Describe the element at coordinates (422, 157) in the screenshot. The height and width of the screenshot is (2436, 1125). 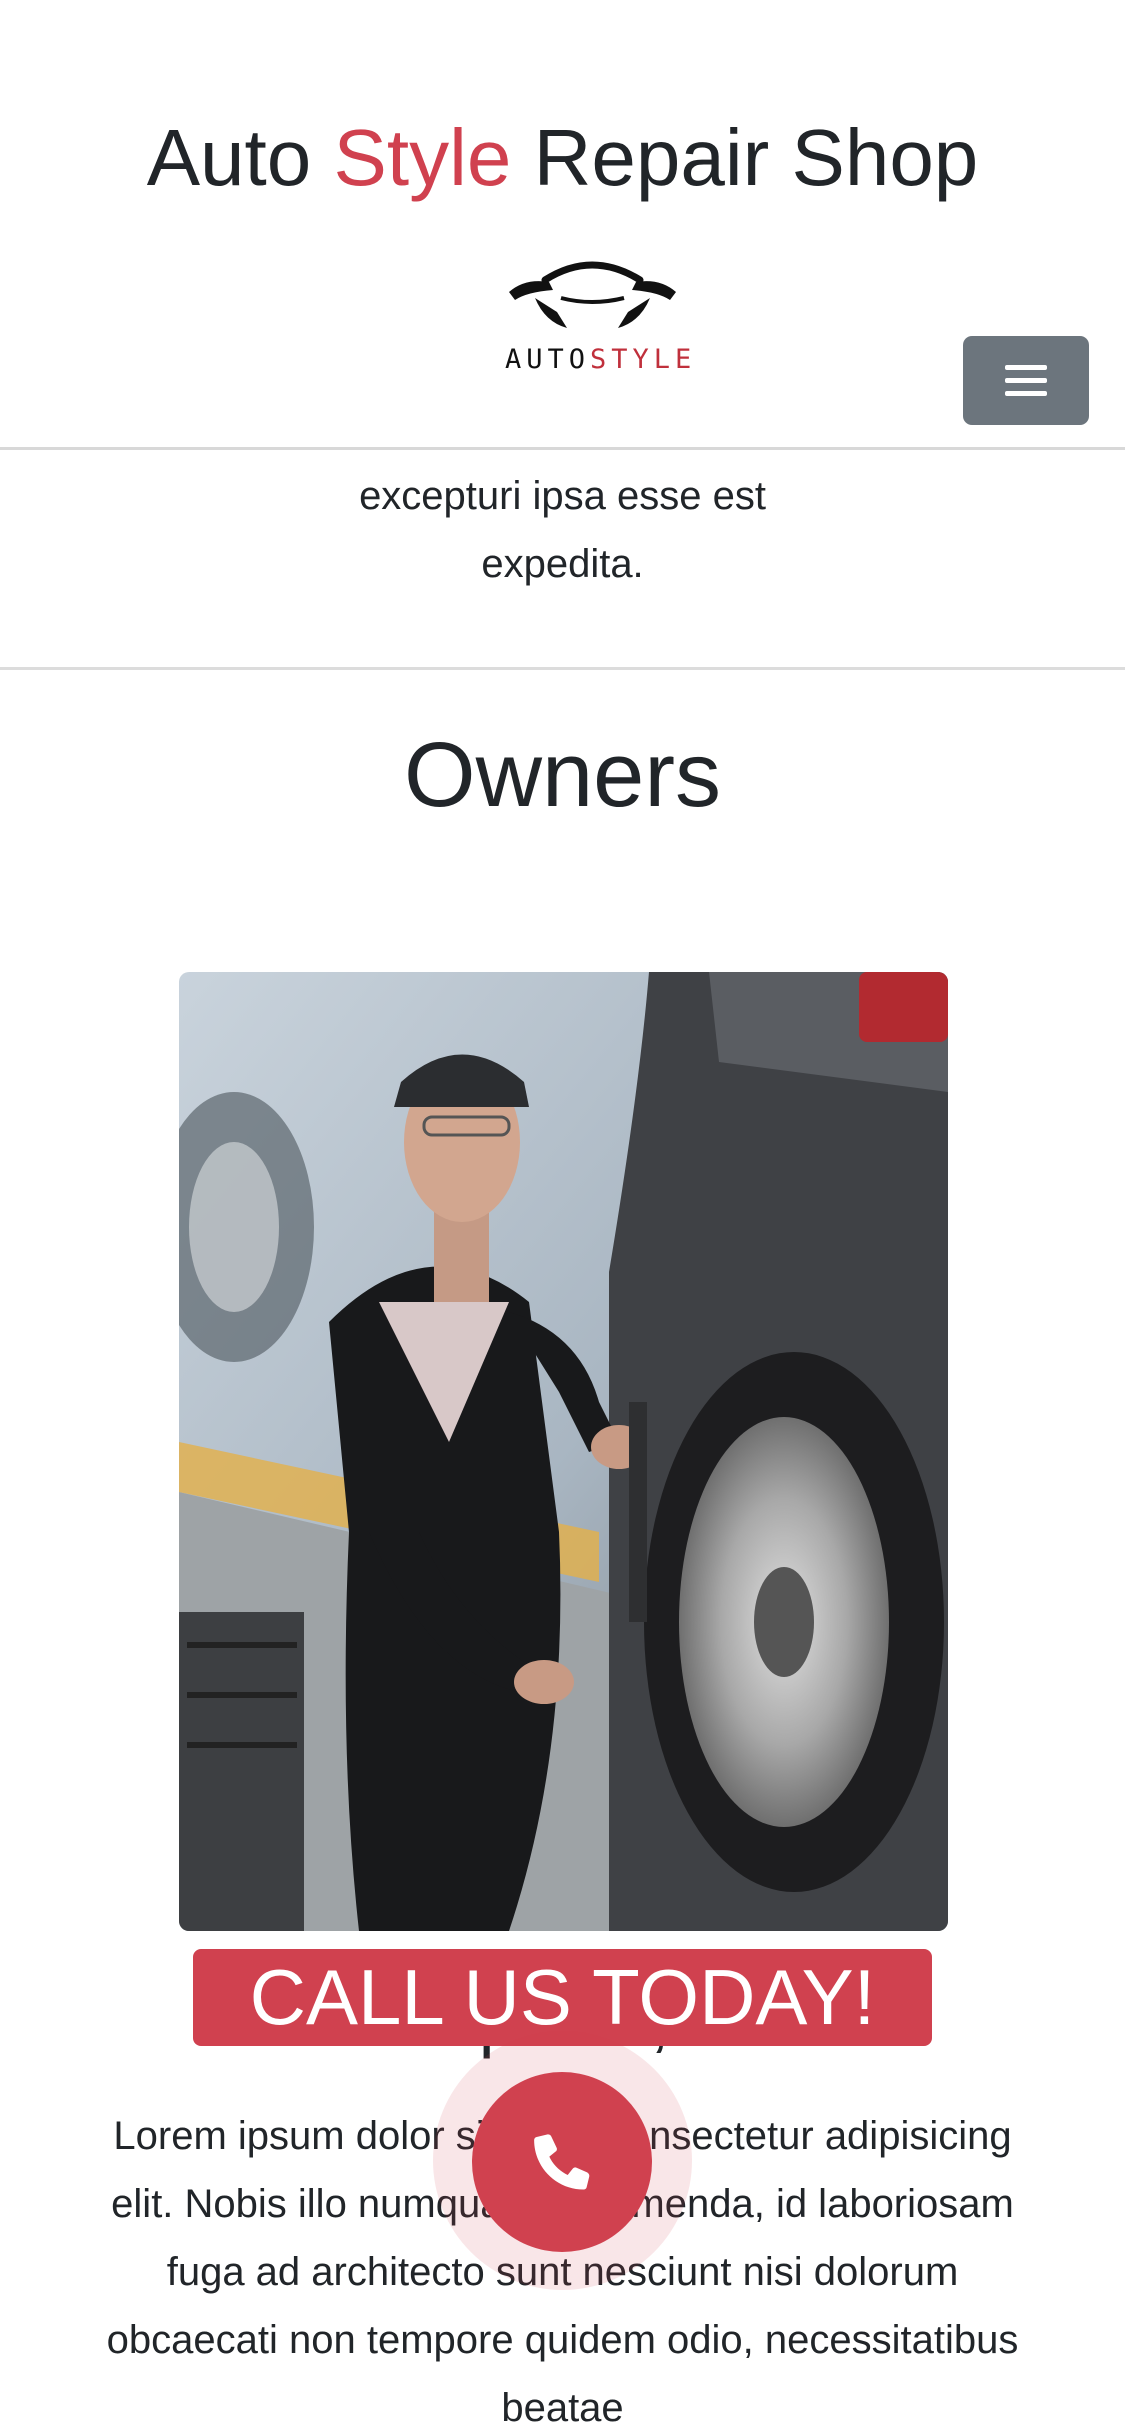
I see `site-title-accent: Style` at that location.